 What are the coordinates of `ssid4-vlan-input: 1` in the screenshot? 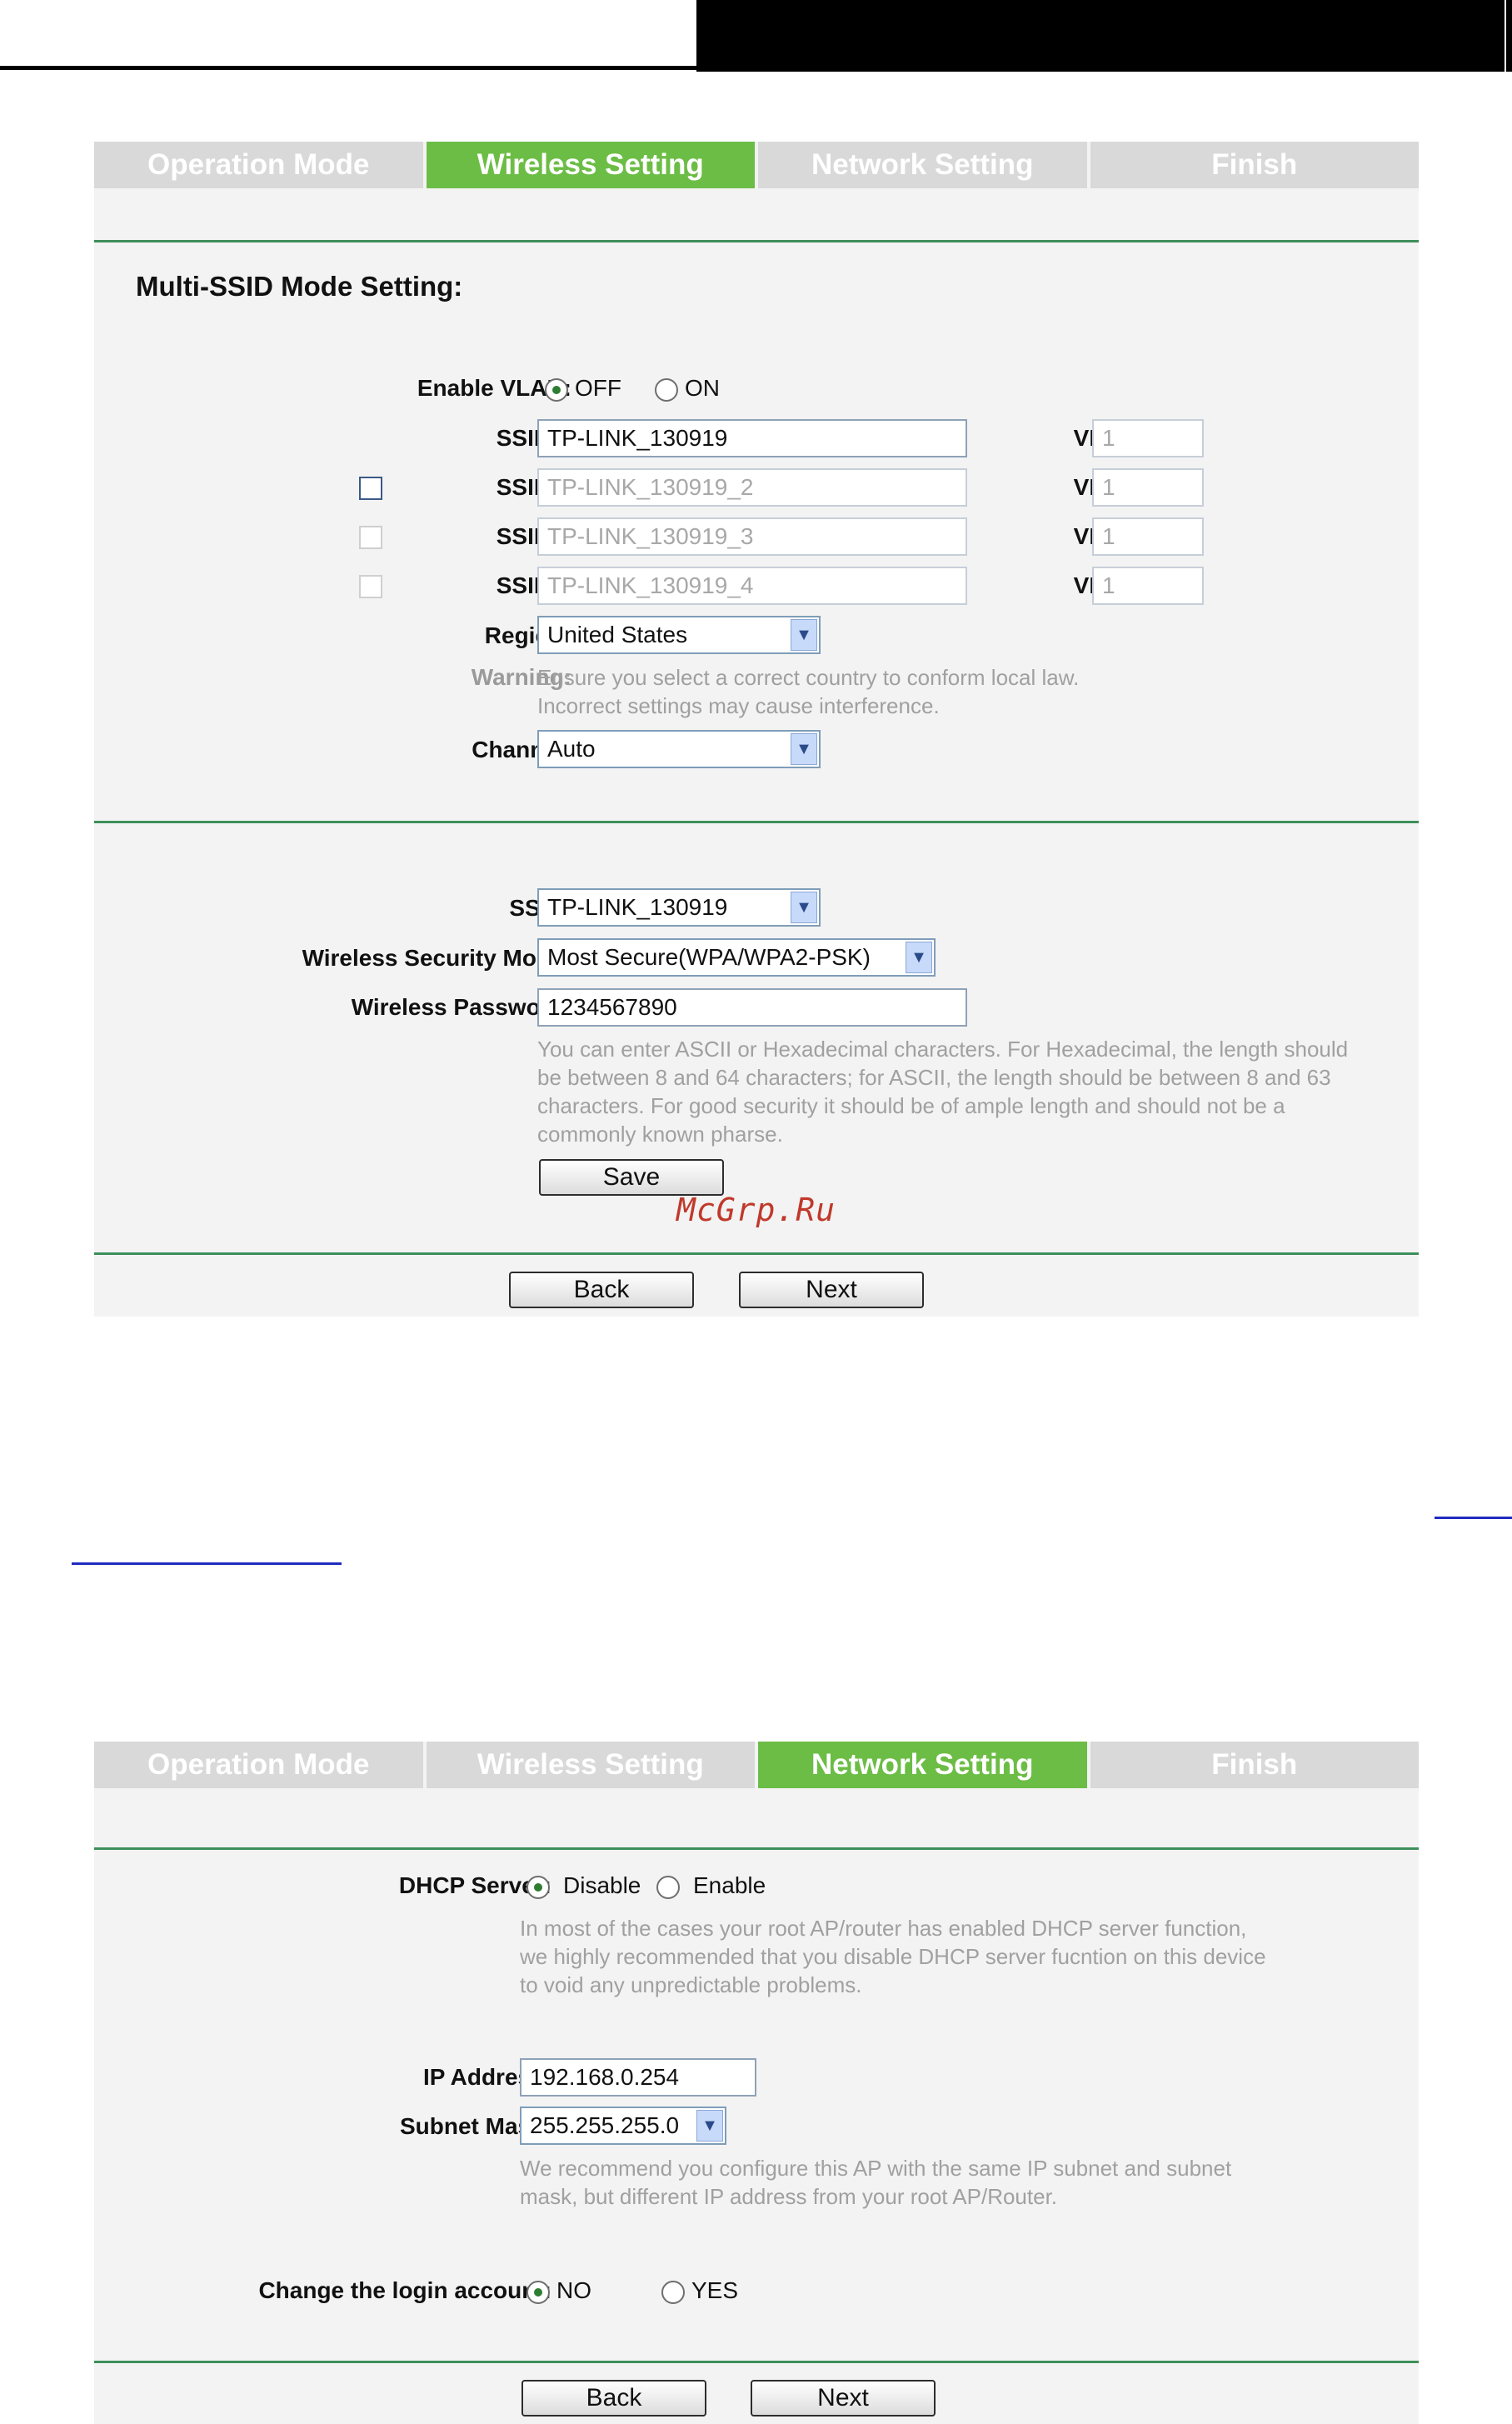 It's located at (1148, 586).